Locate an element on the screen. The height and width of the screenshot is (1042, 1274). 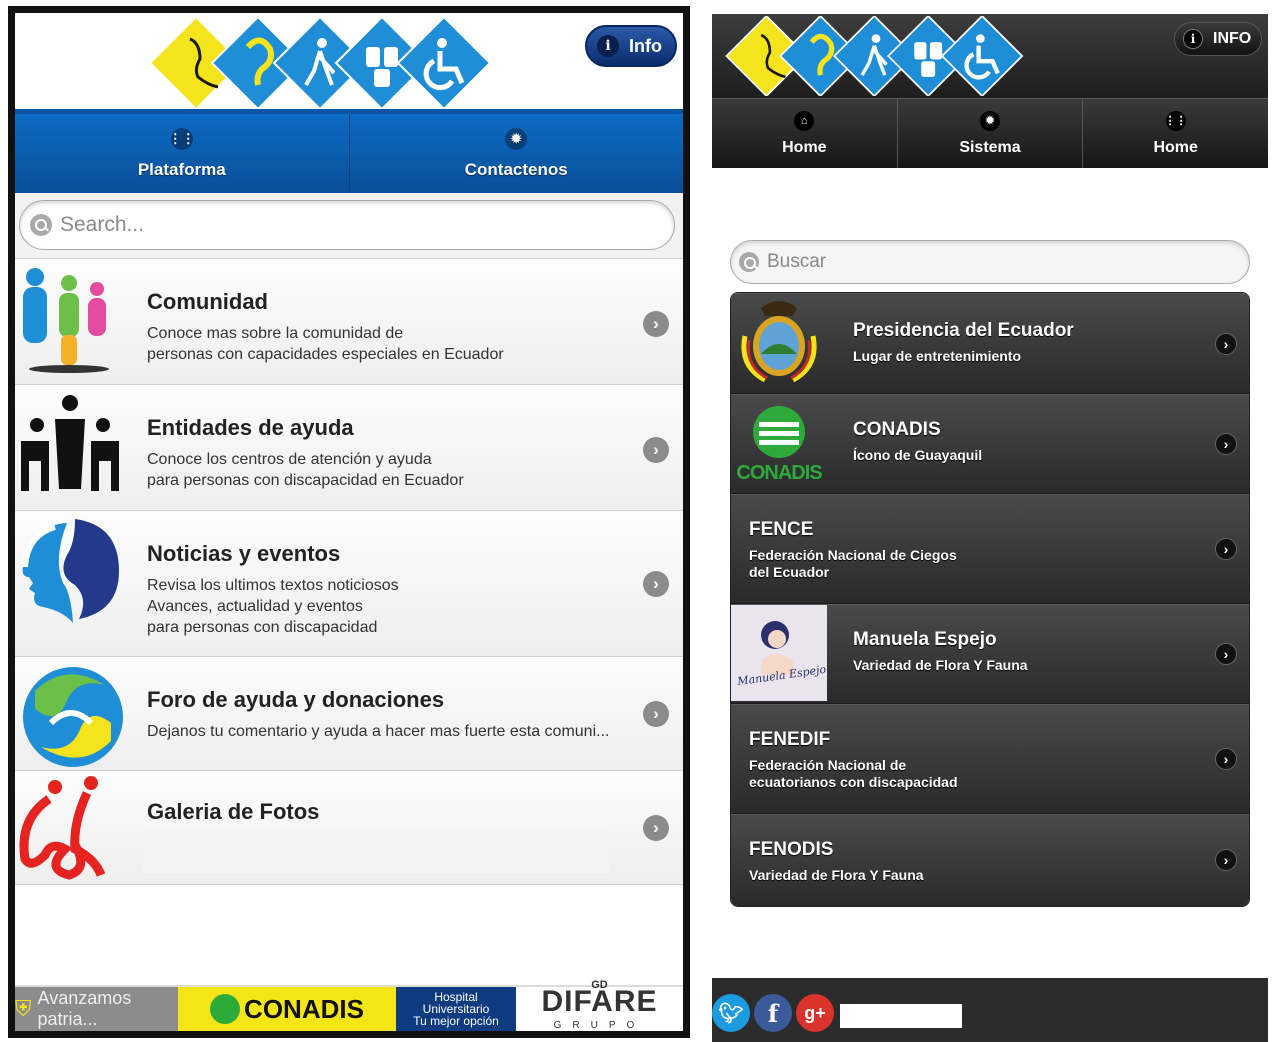
item-title: Noticias y eventos is located at coordinates (244, 553).